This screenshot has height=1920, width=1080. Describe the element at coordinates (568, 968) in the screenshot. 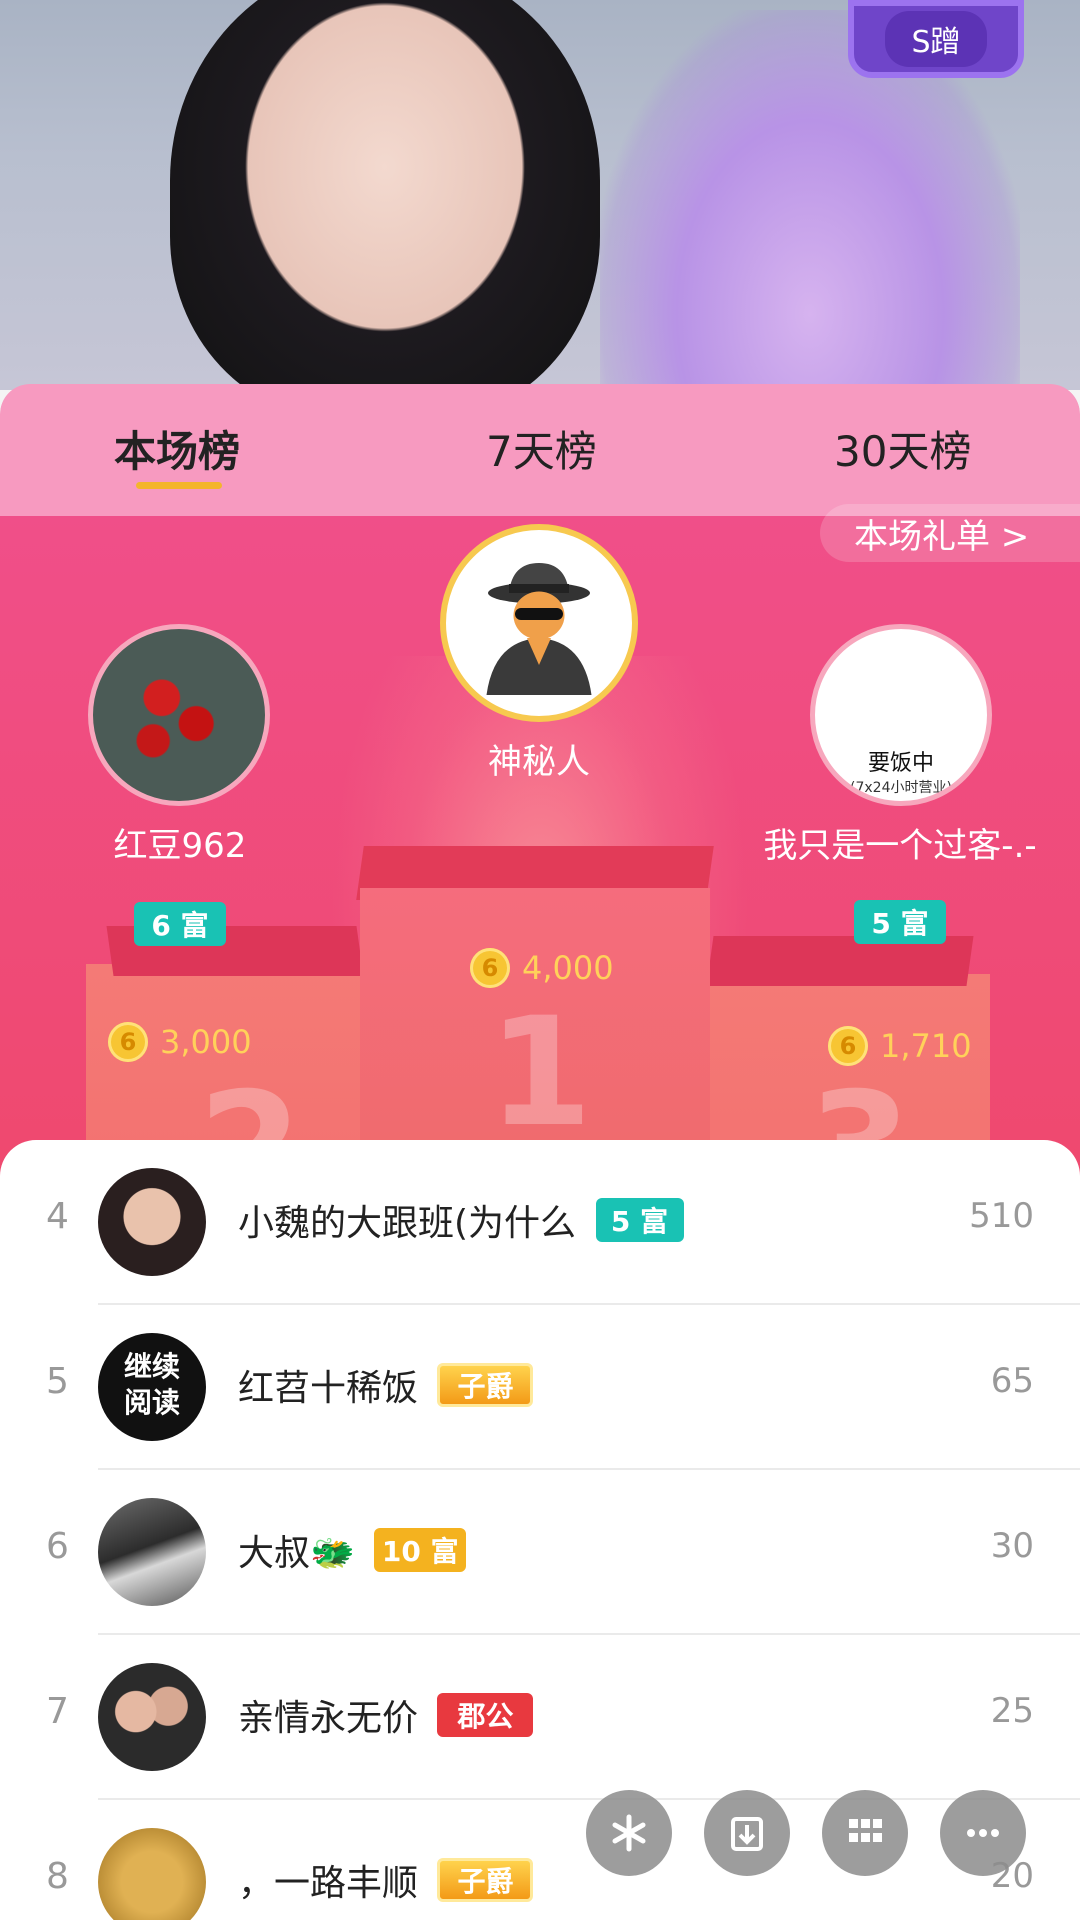

I see `first-place-coin-value: 4,000` at that location.